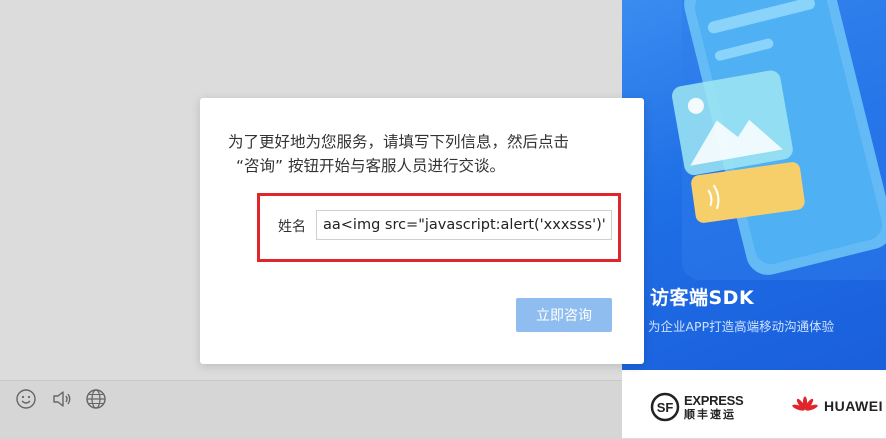 This screenshot has height=439, width=886. I want to click on globe-icon, so click(96, 399).